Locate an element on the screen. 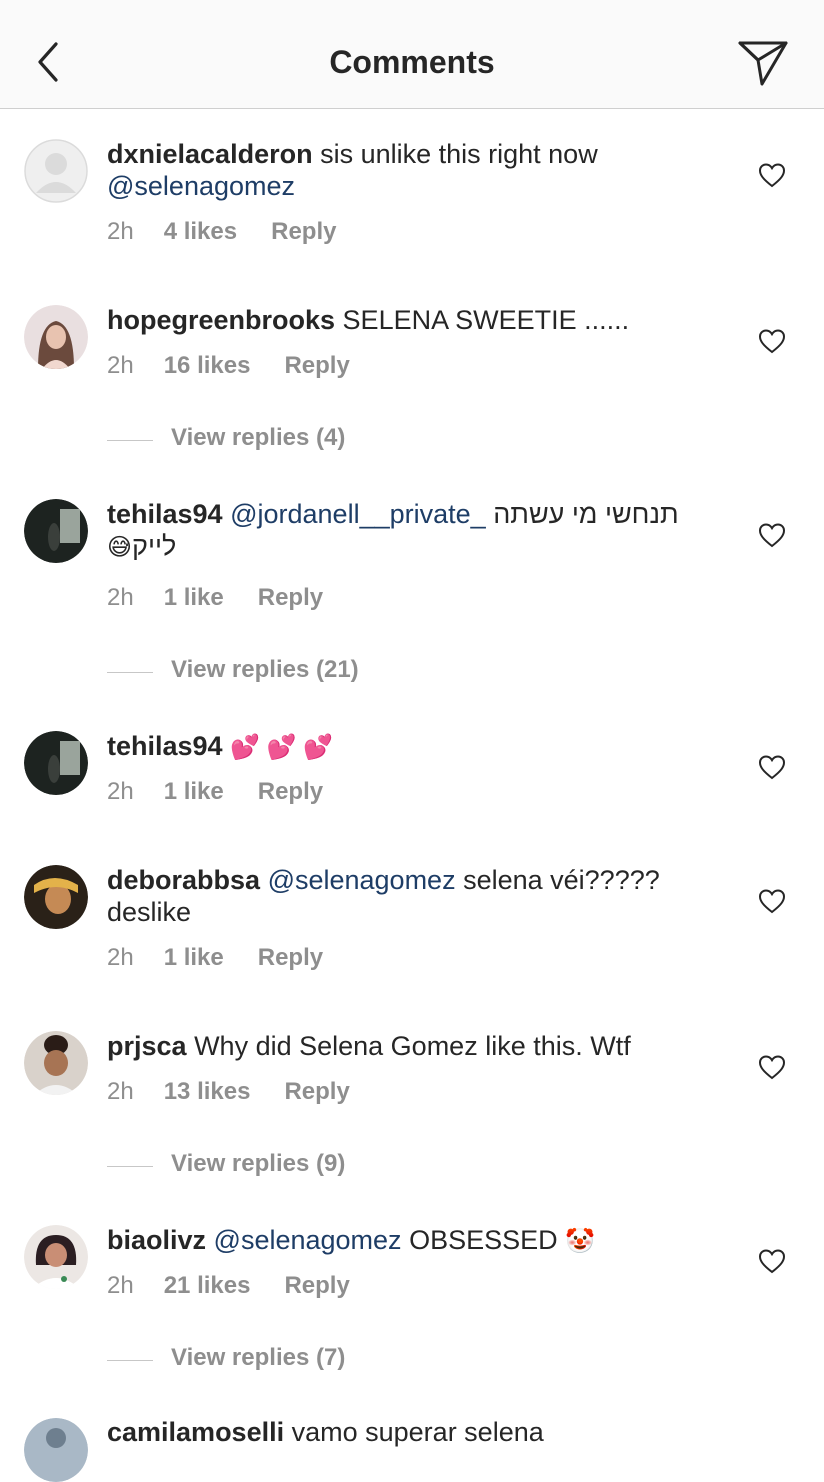 The width and height of the screenshot is (824, 1482). send-paper-plane-icon is located at coordinates (764, 63).